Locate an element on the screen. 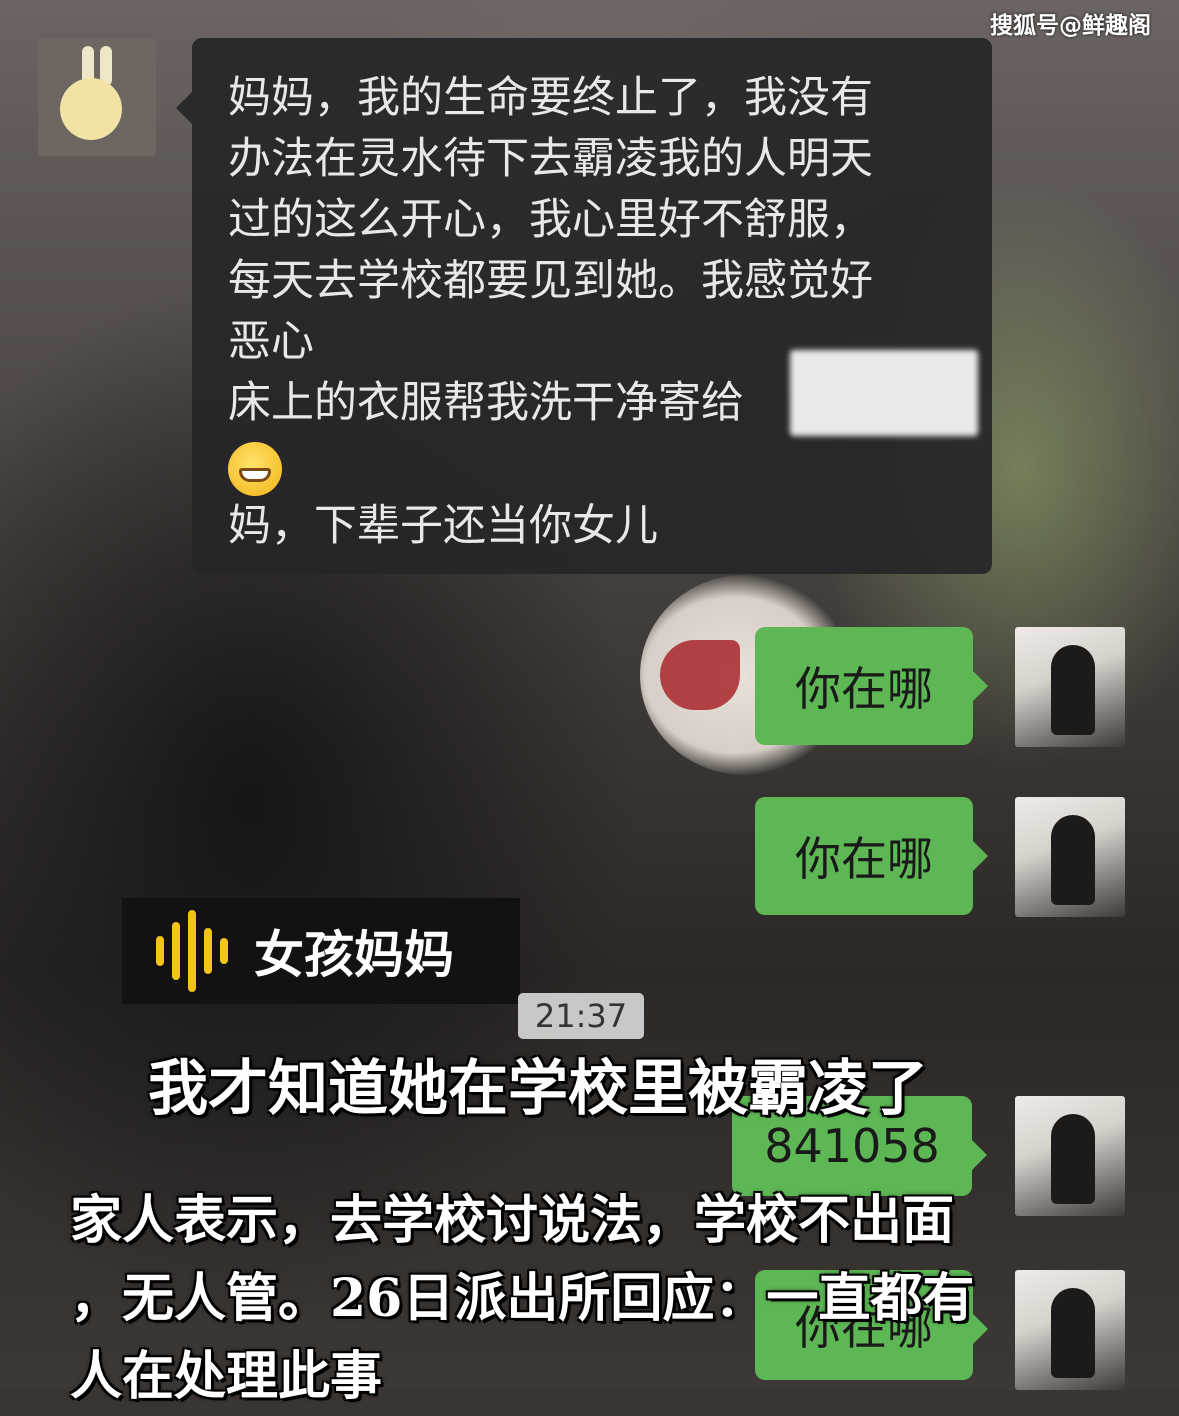  sender-avatar is located at coordinates (97, 97).